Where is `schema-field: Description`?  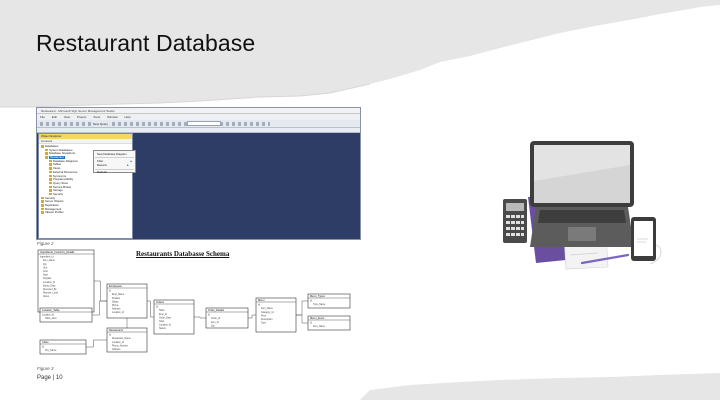 schema-field: Description is located at coordinates (267, 319).